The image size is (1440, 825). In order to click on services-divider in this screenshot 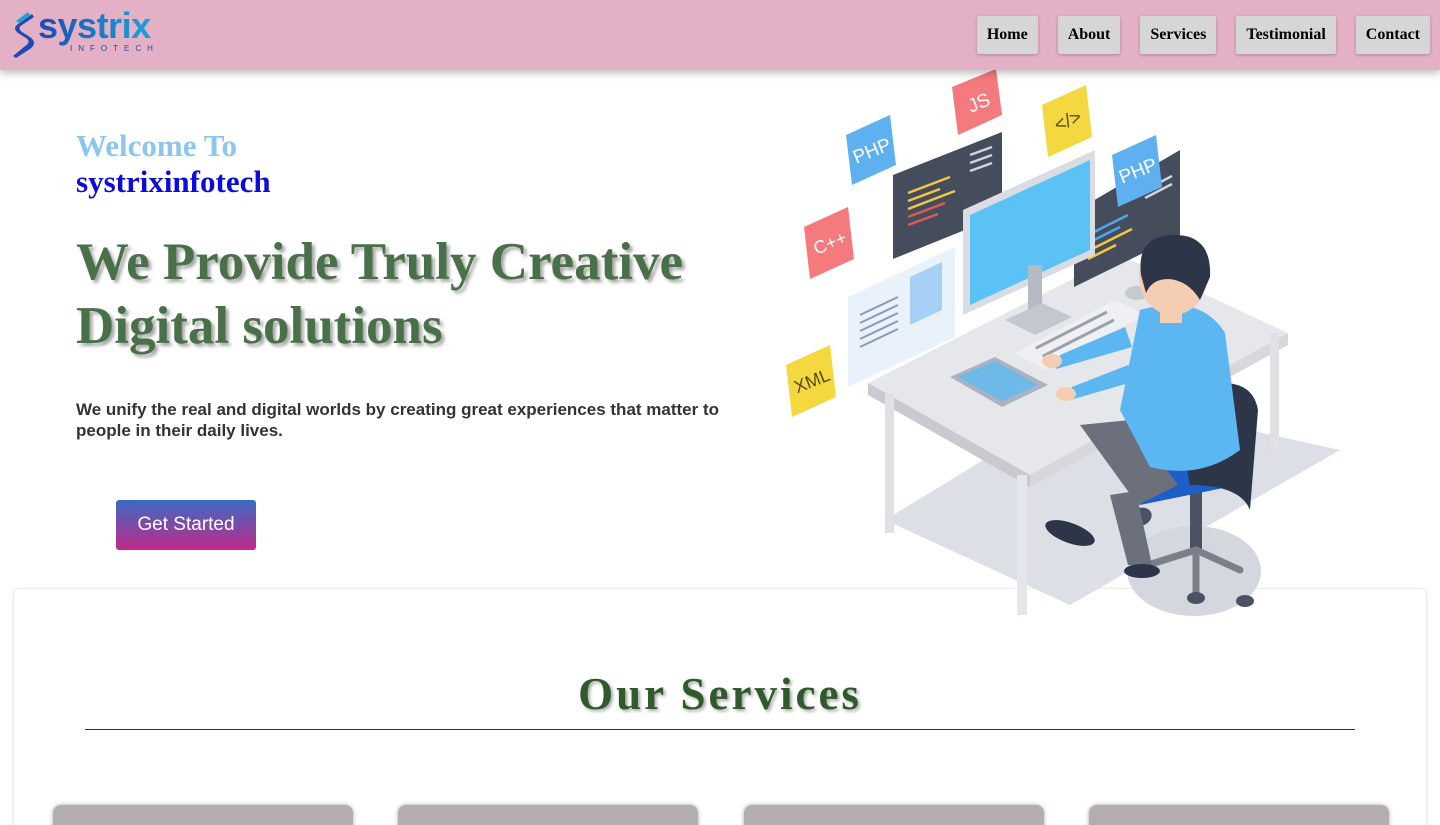, I will do `click(720, 729)`.